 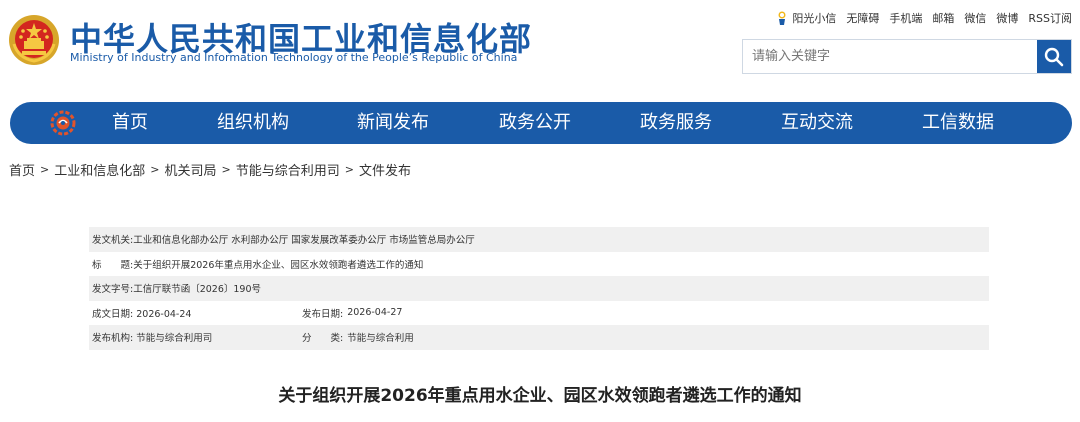 I want to click on breadcrumb-documents: 文件发布, so click(x=385, y=169).